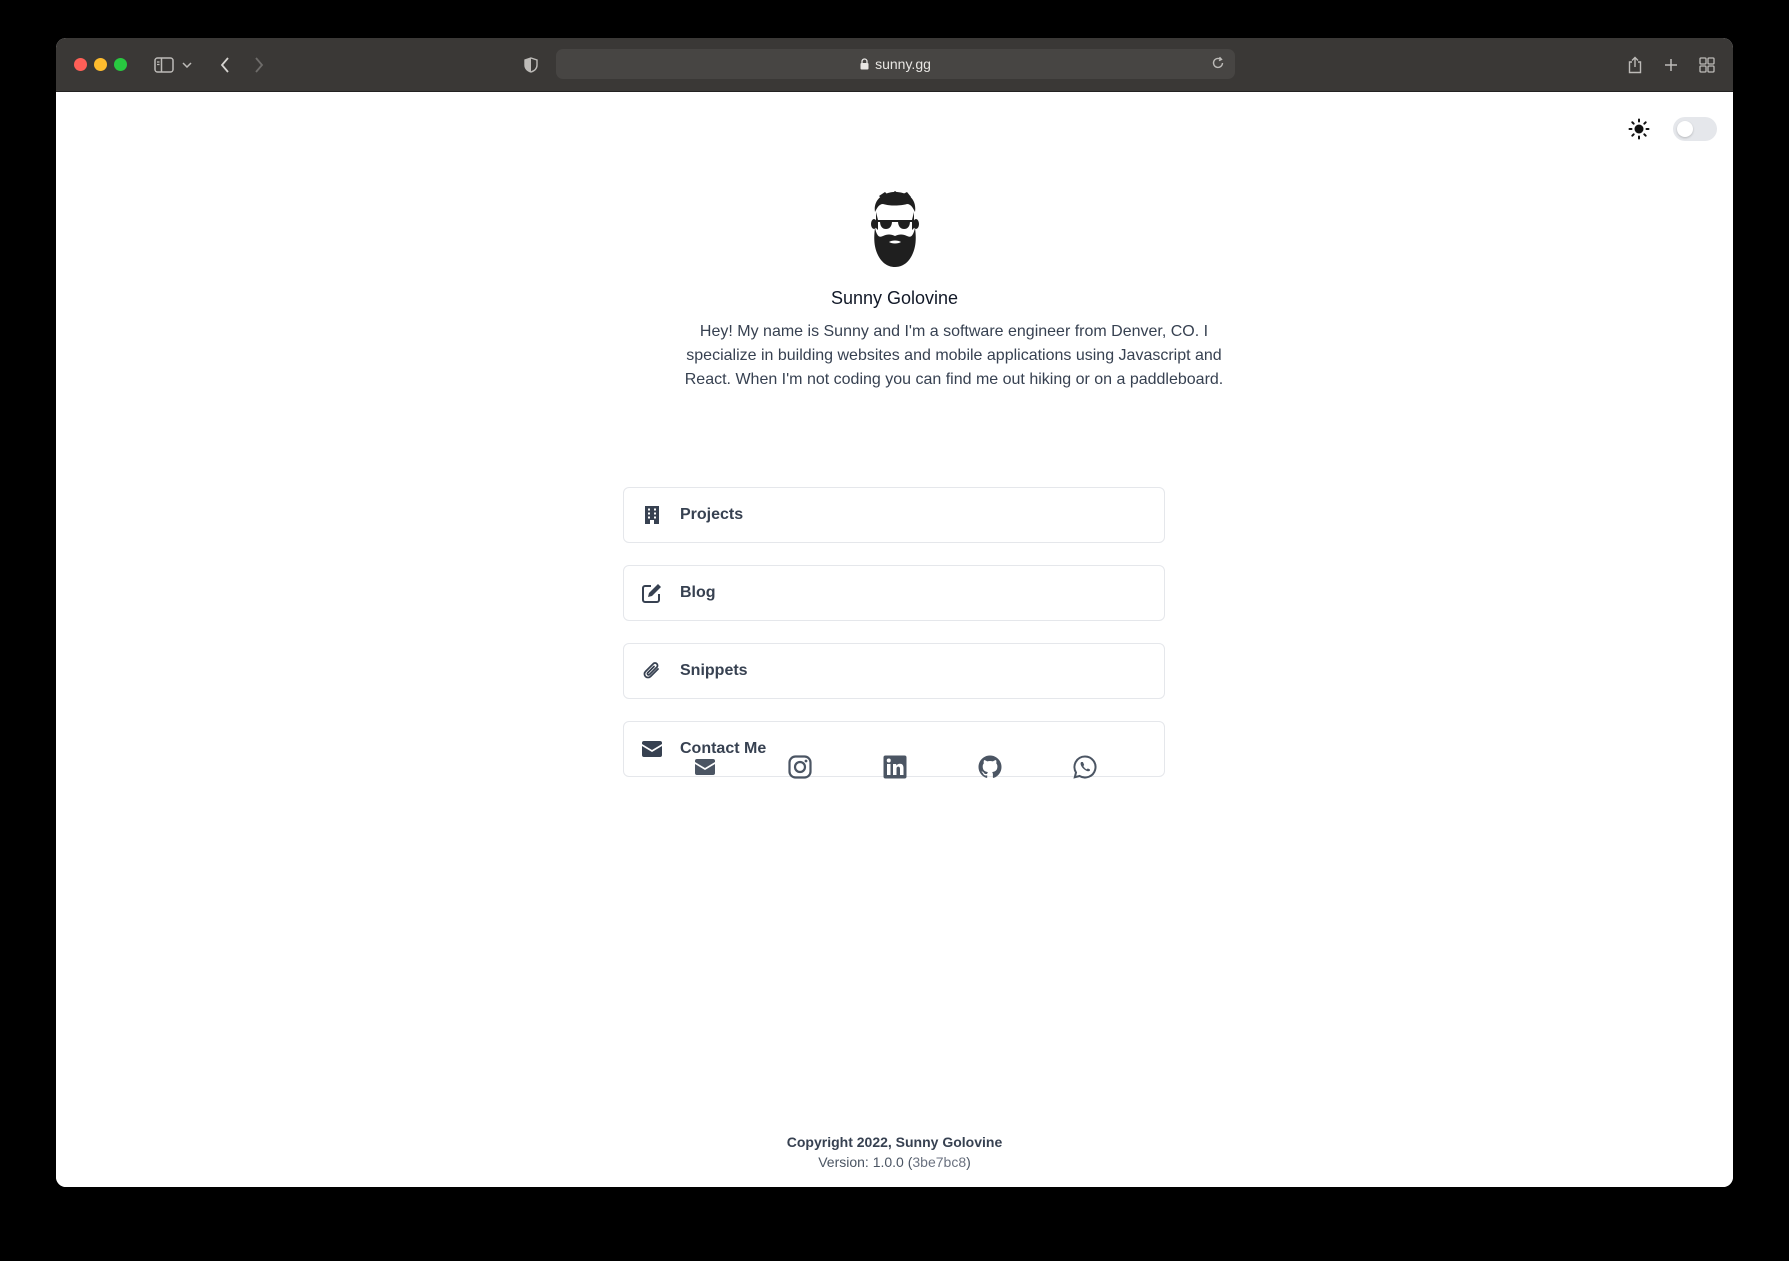  I want to click on profile-name: Sunny Golovine, so click(894, 298).